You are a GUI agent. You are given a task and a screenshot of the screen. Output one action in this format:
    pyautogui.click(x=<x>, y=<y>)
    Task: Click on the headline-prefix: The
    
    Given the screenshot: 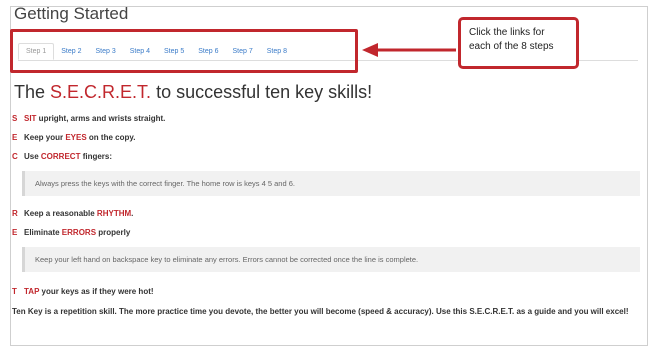 What is the action you would take?
    pyautogui.click(x=32, y=92)
    